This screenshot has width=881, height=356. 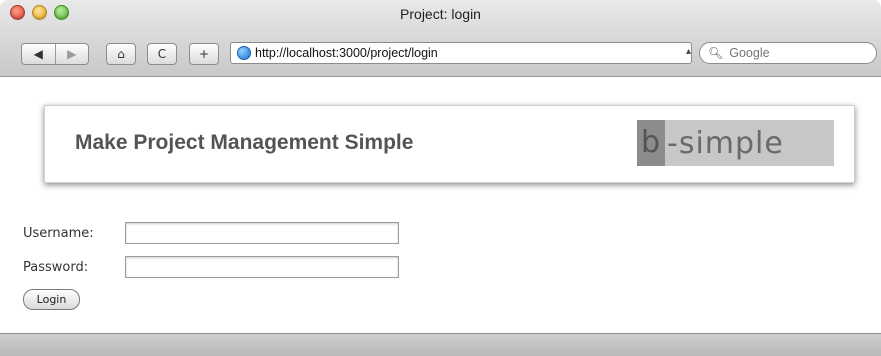 I want to click on password-field, so click(x=262, y=267).